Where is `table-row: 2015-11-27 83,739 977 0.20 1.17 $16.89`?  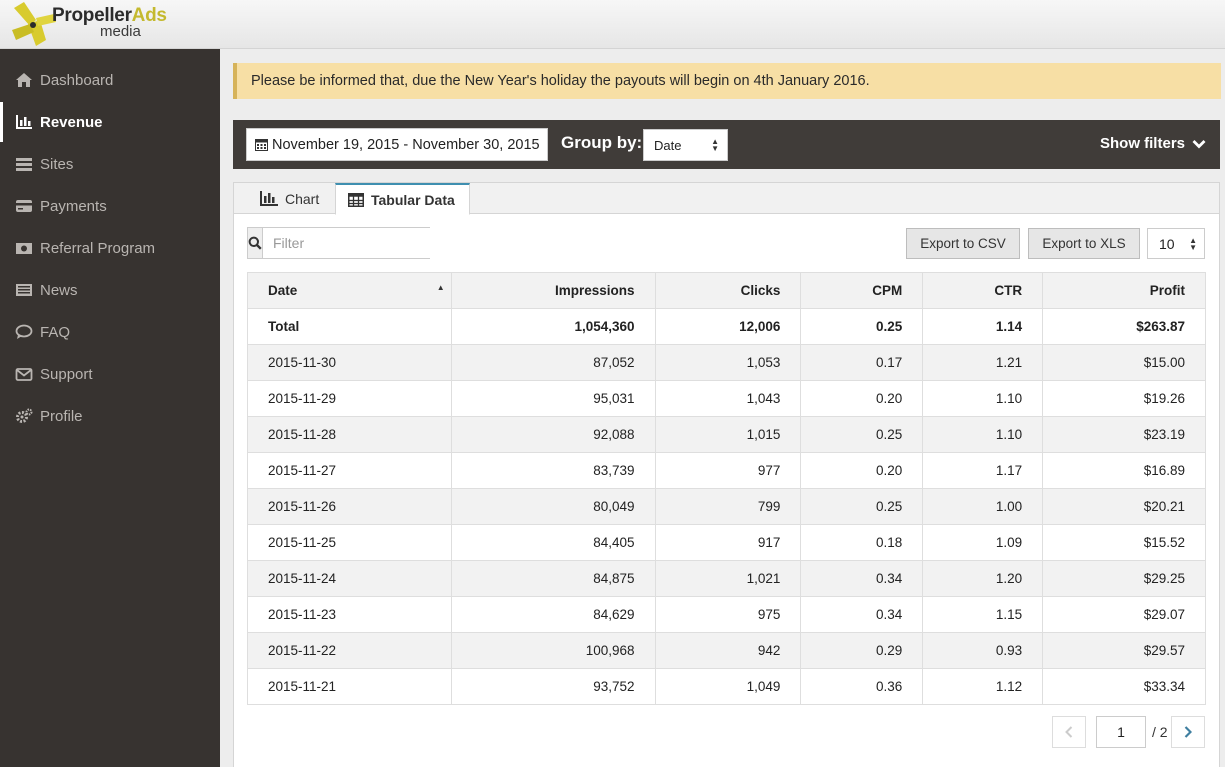
table-row: 2015-11-27 83,739 977 0.20 1.17 $16.89 is located at coordinates (726, 470).